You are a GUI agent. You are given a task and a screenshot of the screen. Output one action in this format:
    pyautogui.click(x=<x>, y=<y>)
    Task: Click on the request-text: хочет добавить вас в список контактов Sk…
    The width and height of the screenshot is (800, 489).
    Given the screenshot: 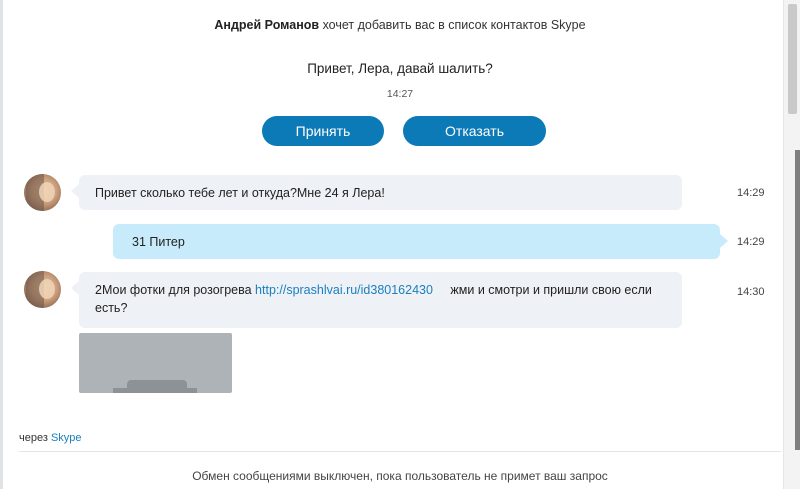 What is the action you would take?
    pyautogui.click(x=454, y=25)
    